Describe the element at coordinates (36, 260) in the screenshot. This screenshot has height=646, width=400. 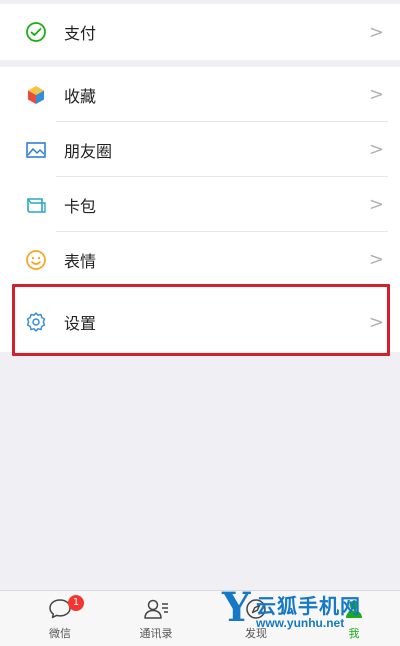
I see `smiley-icon` at that location.